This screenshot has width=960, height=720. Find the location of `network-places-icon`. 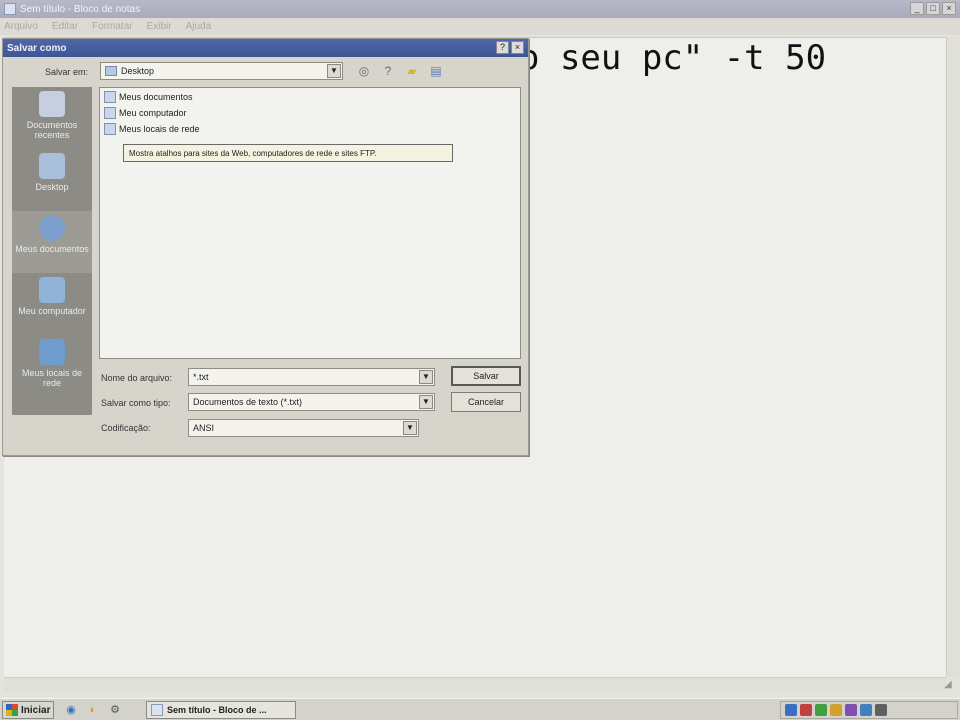

network-places-icon is located at coordinates (52, 352).